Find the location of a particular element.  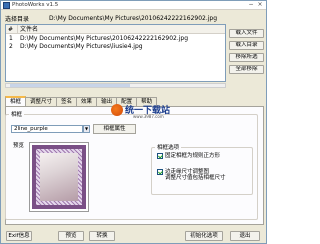

edge-resize-checkbox is located at coordinates (160, 172).